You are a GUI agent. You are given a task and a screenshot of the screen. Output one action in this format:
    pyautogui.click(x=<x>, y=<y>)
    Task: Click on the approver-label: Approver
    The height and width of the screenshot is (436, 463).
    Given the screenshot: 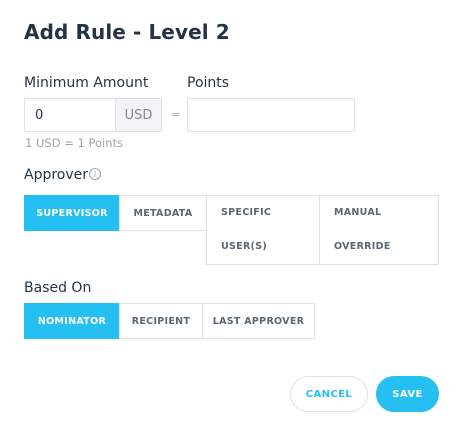 What is the action you would take?
    pyautogui.click(x=56, y=175)
    